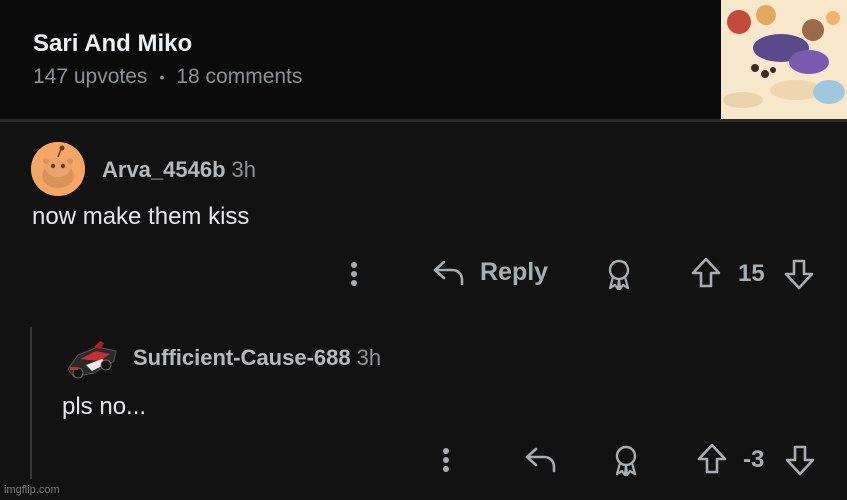  What do you see at coordinates (423, 460) in the screenshot?
I see `comment-actions: -3` at bounding box center [423, 460].